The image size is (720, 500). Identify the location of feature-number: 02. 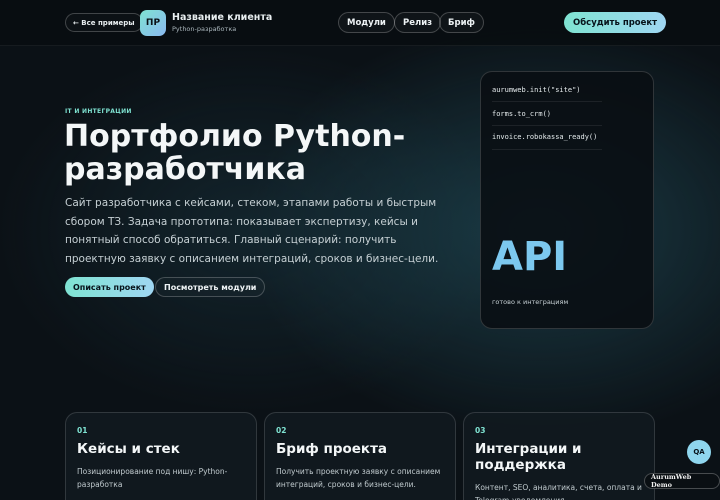
(281, 430).